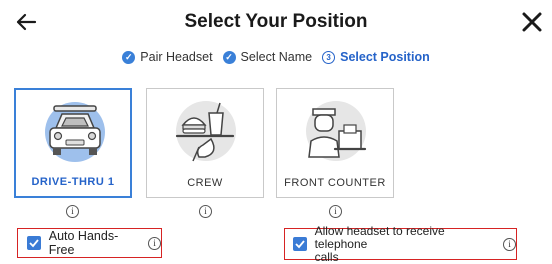 This screenshot has height=264, width=552. I want to click on step-select-position: 3 Select Position, so click(376, 57).